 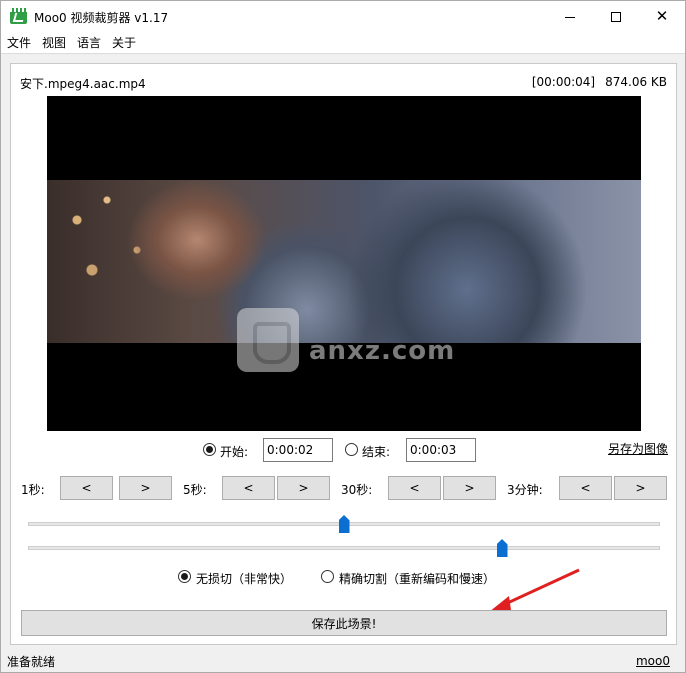 I want to click on annotation-arrow-icon, so click(x=534, y=590).